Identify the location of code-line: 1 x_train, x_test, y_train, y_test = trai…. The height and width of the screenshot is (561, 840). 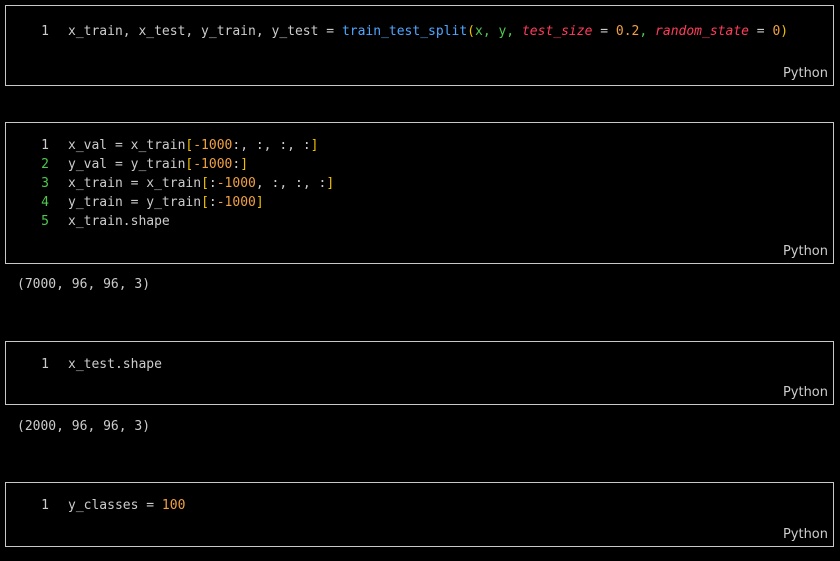
(419, 31).